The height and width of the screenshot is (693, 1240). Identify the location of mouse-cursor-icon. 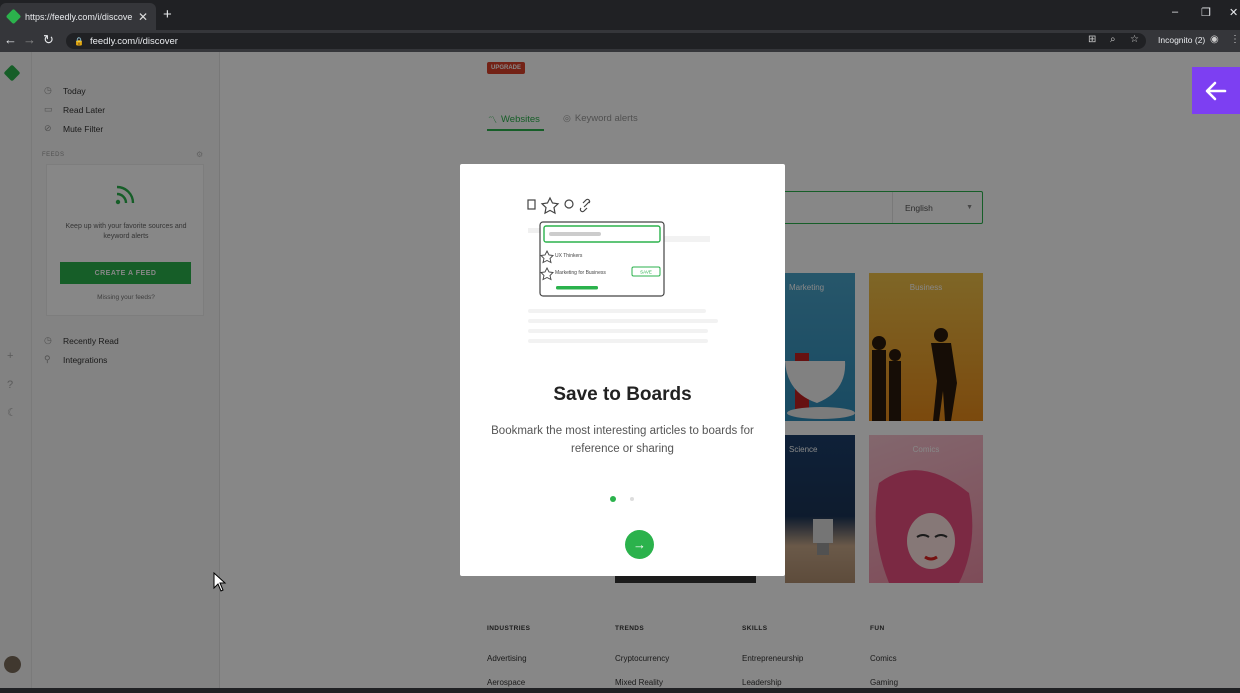
(220, 582).